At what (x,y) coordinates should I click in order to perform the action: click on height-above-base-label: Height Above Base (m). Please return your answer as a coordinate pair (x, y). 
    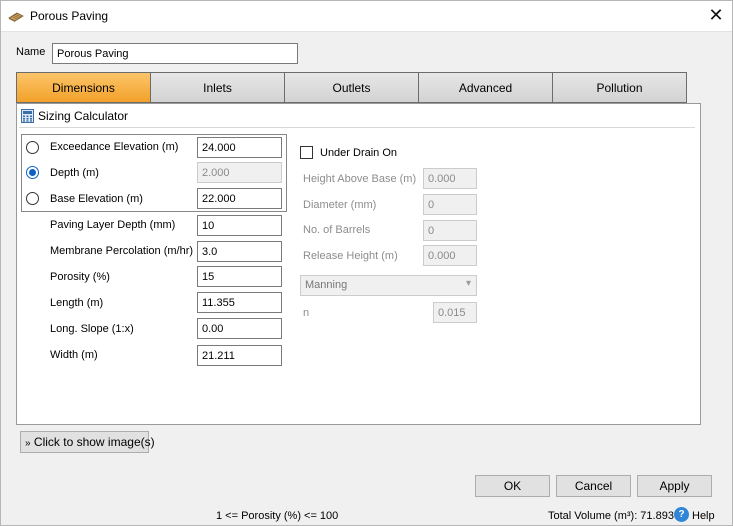
    Looking at the image, I should click on (360, 179).